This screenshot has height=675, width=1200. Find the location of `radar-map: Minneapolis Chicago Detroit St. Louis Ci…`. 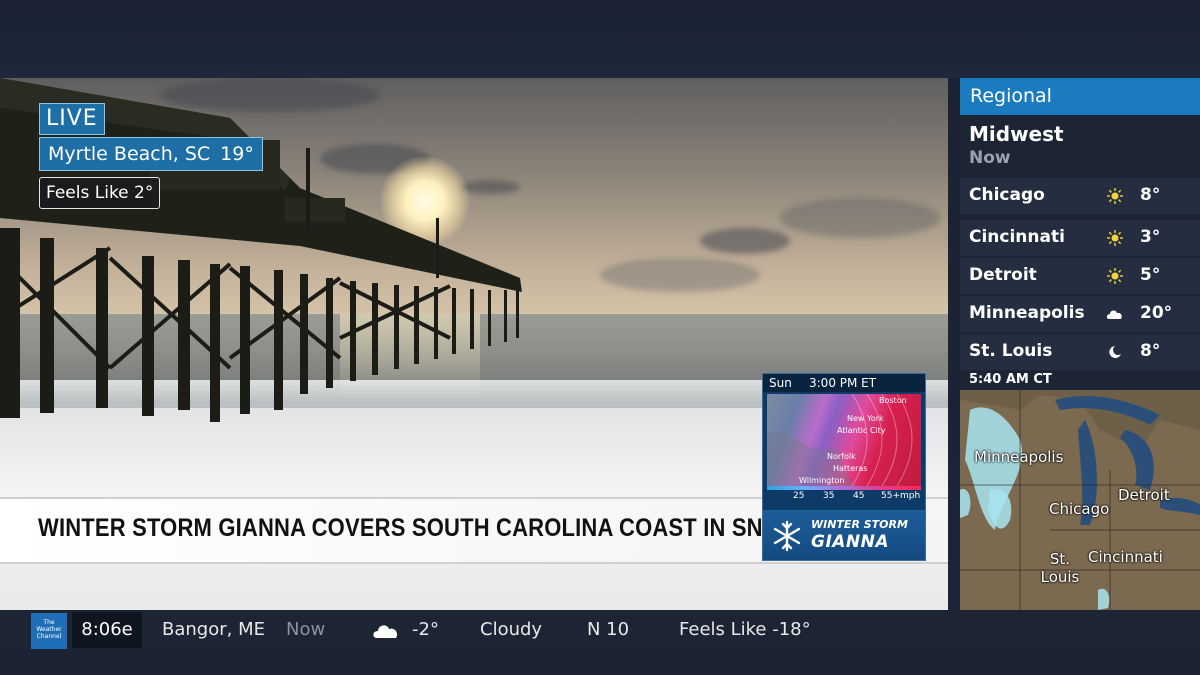

radar-map: Minneapolis Chicago Detroit St. Louis Ci… is located at coordinates (1080, 500).